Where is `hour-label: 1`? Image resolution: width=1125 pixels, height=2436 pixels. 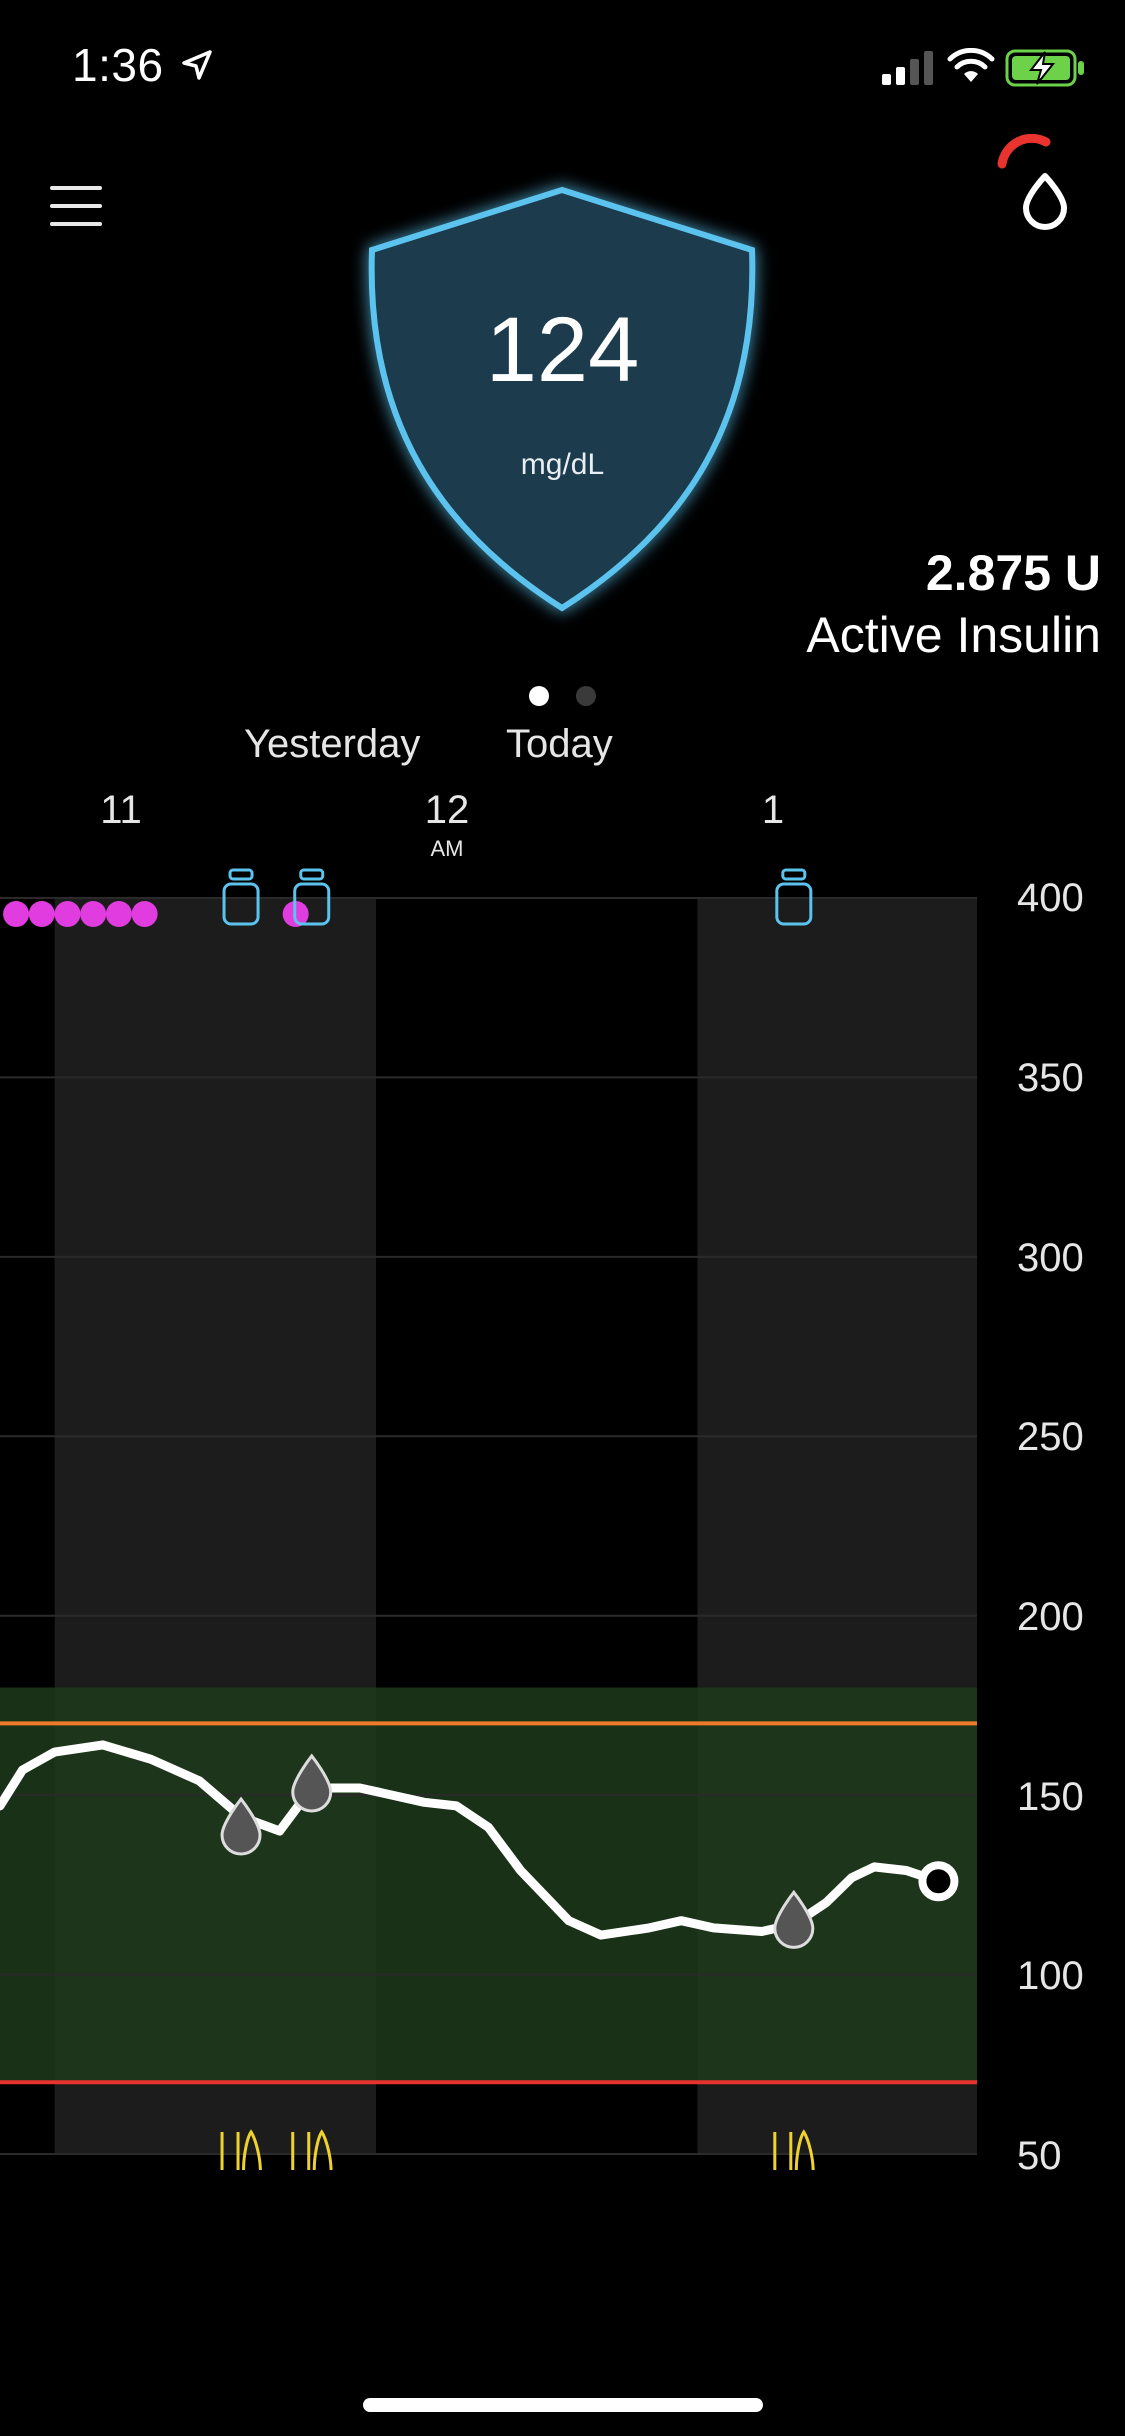
hour-label: 1 is located at coordinates (773, 810).